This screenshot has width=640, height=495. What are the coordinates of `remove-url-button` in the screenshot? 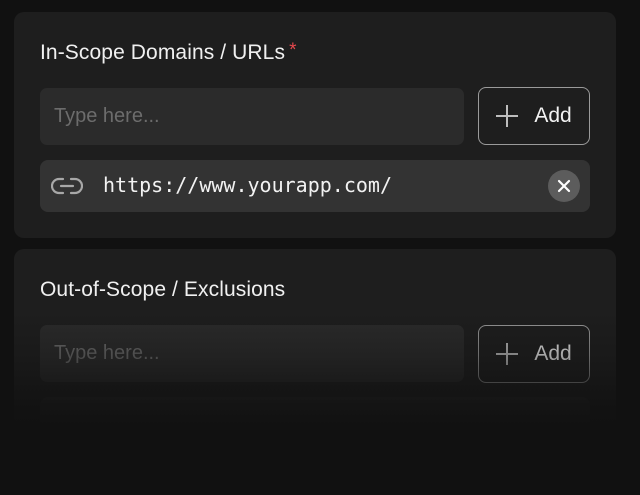 It's located at (564, 186).